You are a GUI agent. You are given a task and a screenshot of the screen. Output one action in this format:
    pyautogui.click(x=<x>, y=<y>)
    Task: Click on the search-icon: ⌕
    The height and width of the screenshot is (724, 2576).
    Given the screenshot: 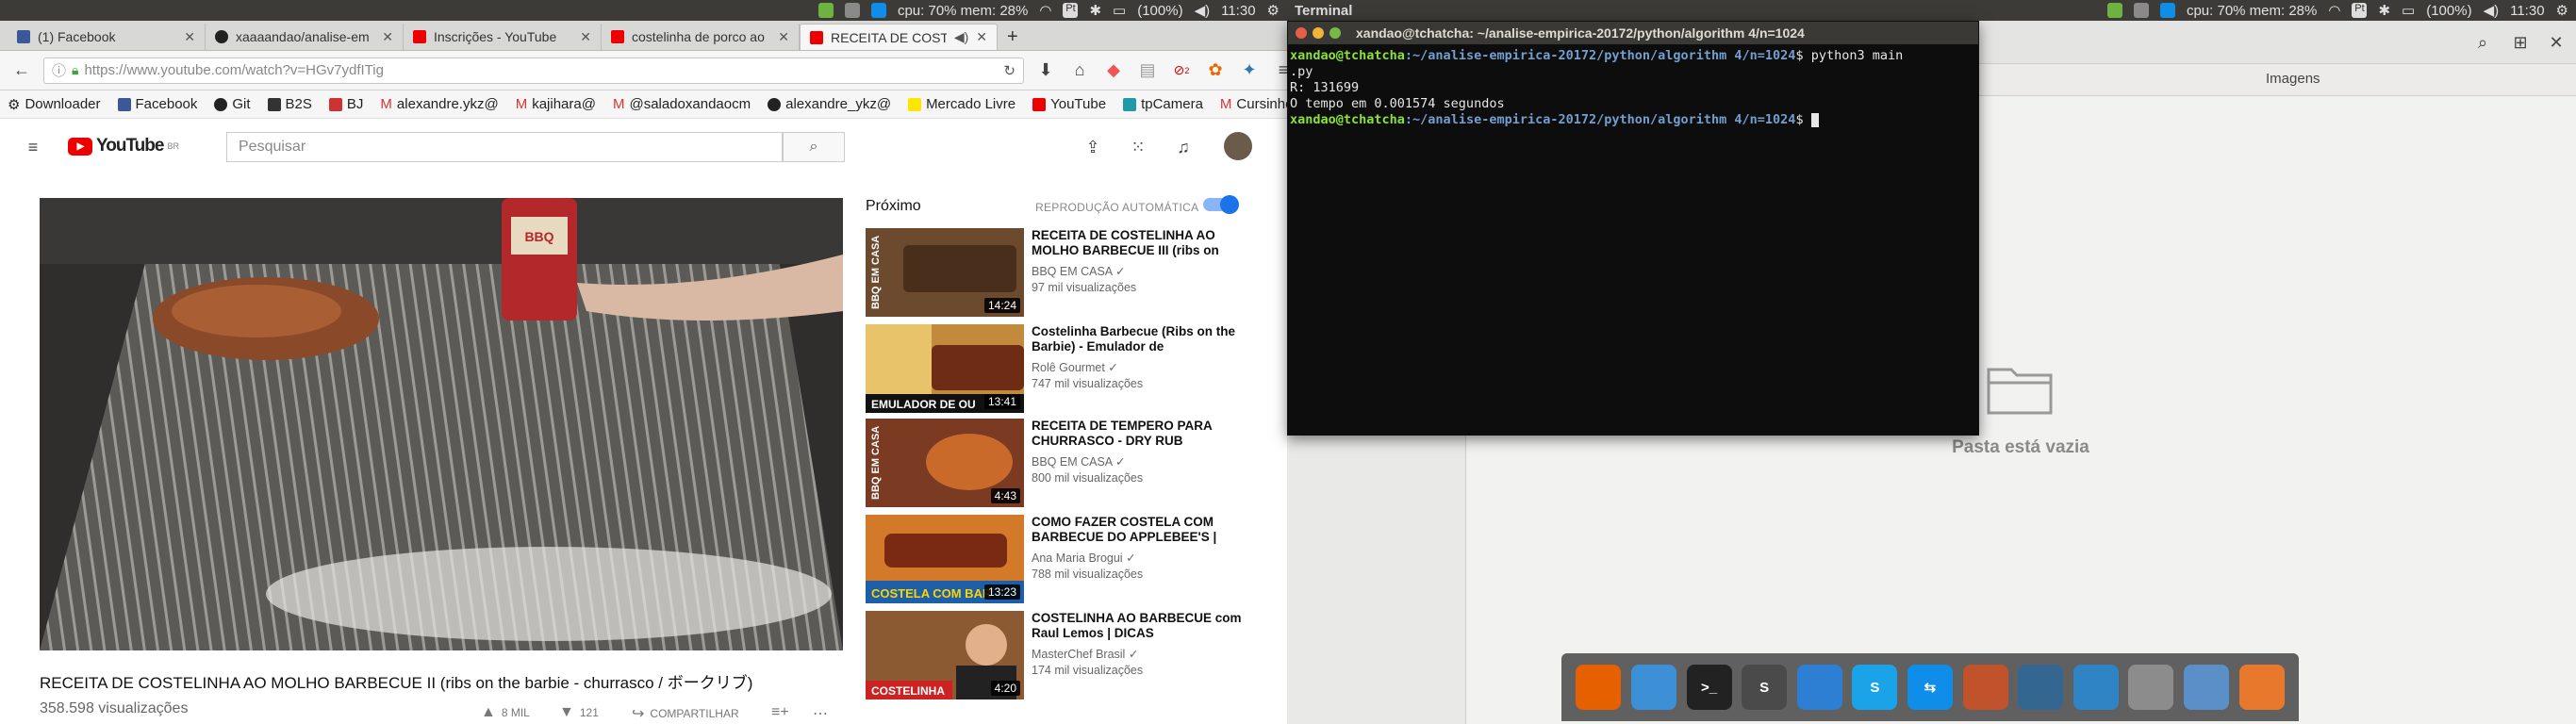 What is the action you would take?
    pyautogui.click(x=2482, y=42)
    